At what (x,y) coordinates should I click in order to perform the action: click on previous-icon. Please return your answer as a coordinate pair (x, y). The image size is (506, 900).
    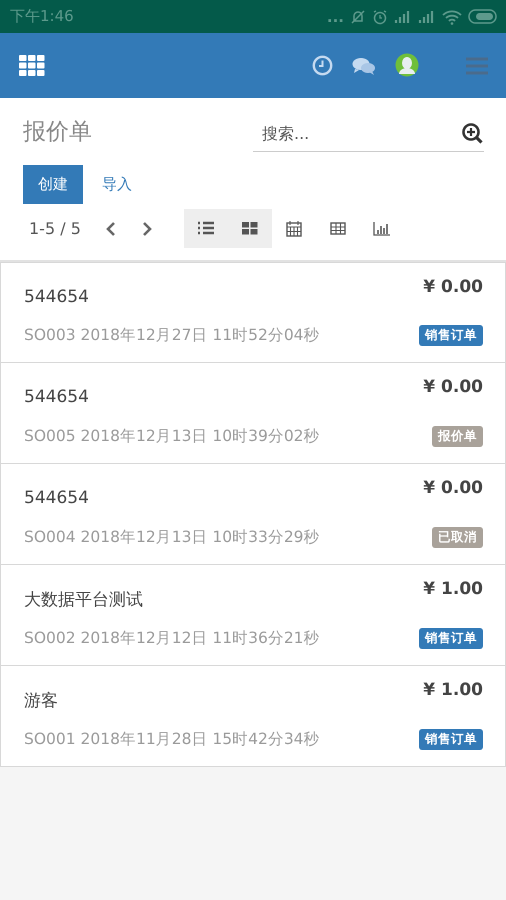
    Looking at the image, I should click on (110, 228).